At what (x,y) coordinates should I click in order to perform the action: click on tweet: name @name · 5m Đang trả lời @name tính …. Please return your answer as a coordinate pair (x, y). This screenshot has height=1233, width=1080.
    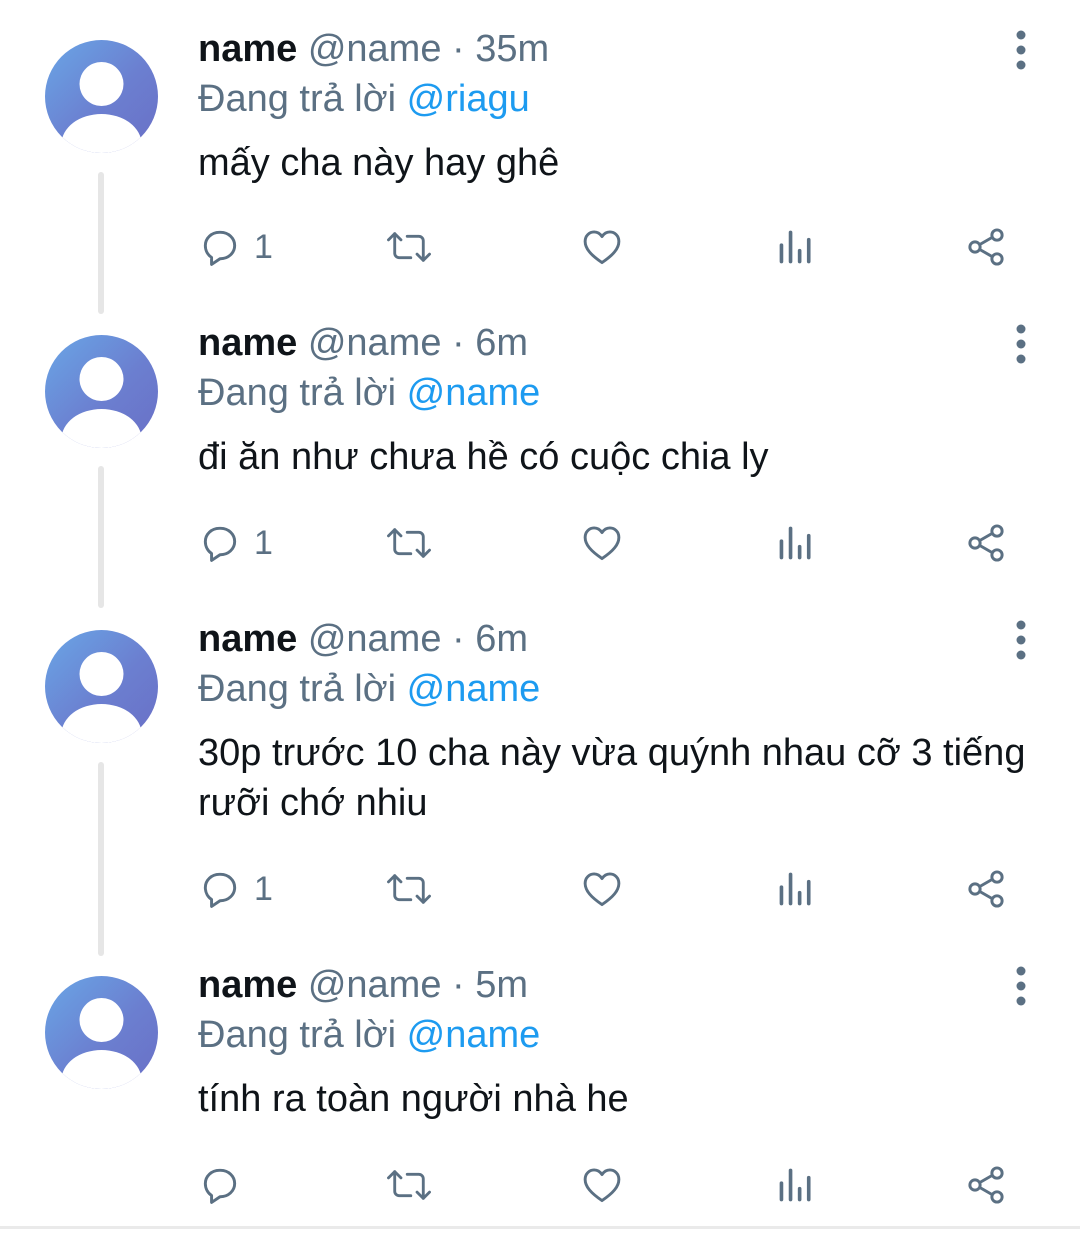
    Looking at the image, I should click on (619, 1042).